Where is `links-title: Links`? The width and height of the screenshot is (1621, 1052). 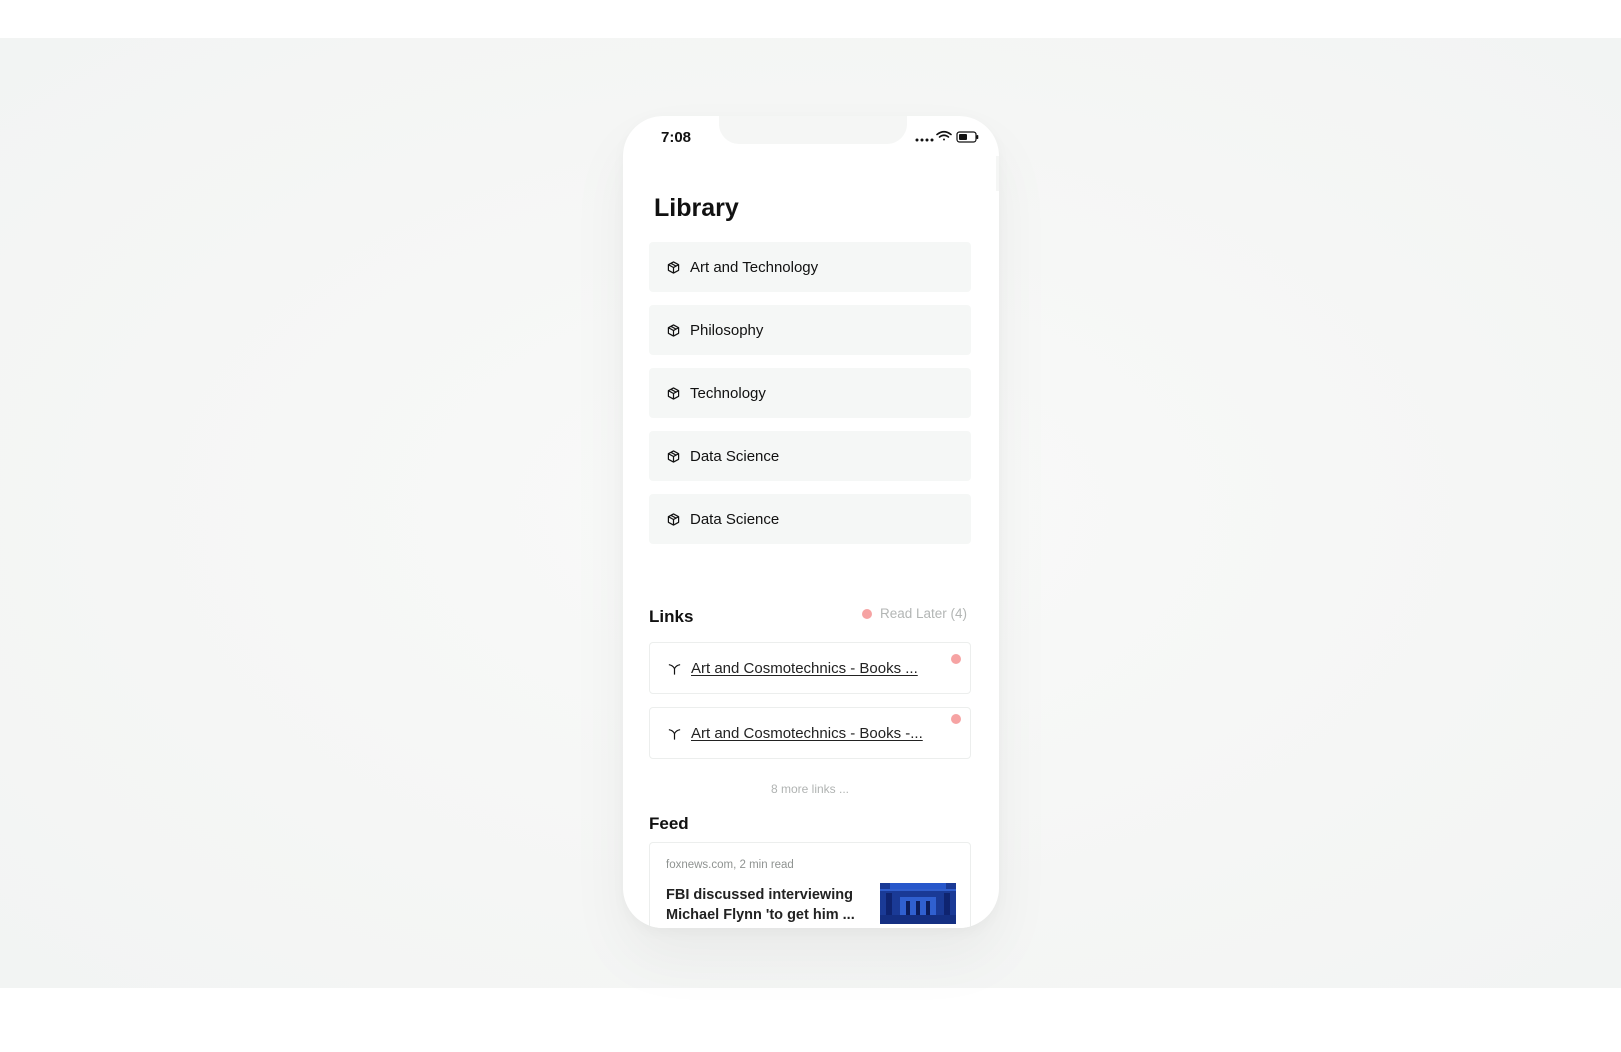
links-title: Links is located at coordinates (671, 616).